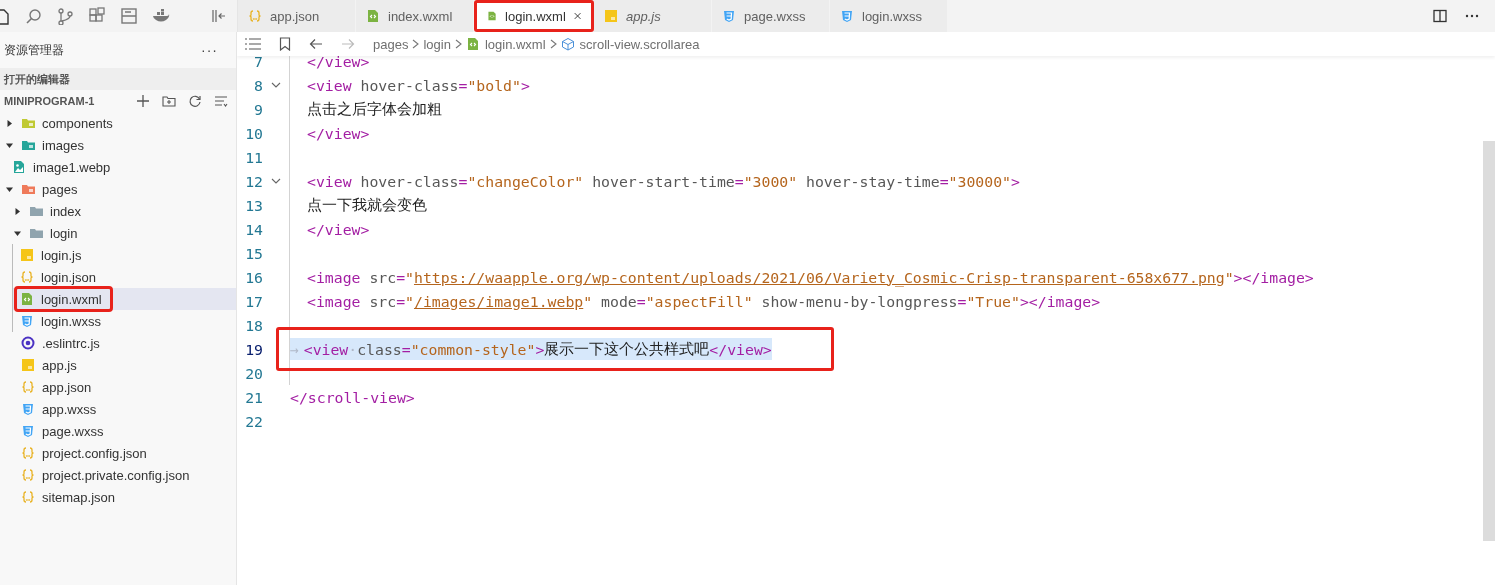  Describe the element at coordinates (253, 397) in the screenshot. I see `line-number: 21` at that location.